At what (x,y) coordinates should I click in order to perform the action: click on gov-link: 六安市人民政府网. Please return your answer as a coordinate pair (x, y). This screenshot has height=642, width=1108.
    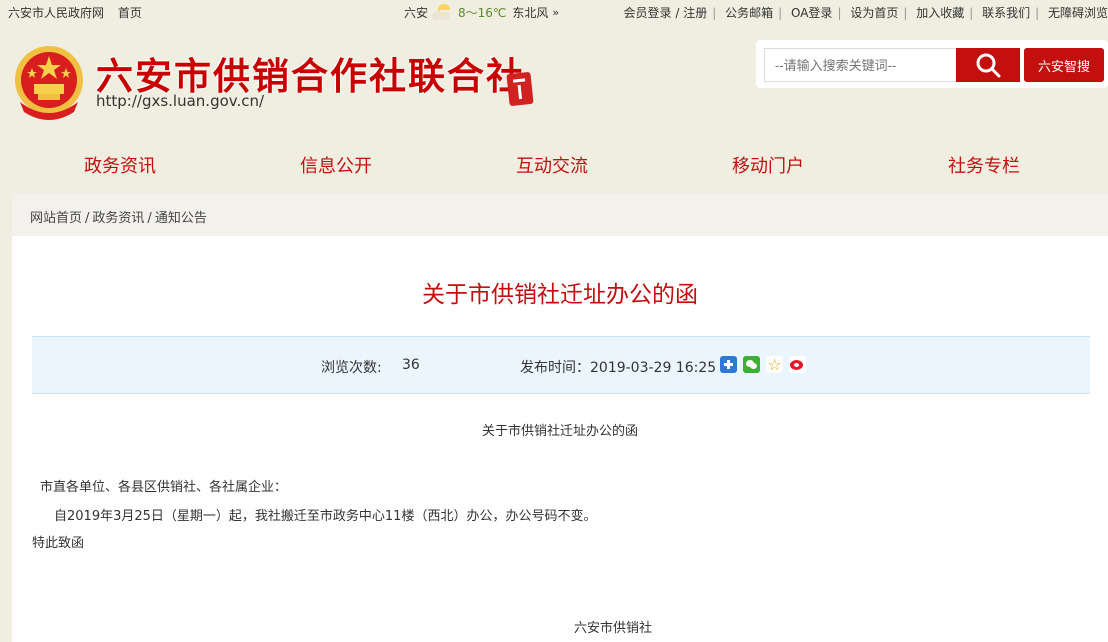
    Looking at the image, I should click on (56, 13).